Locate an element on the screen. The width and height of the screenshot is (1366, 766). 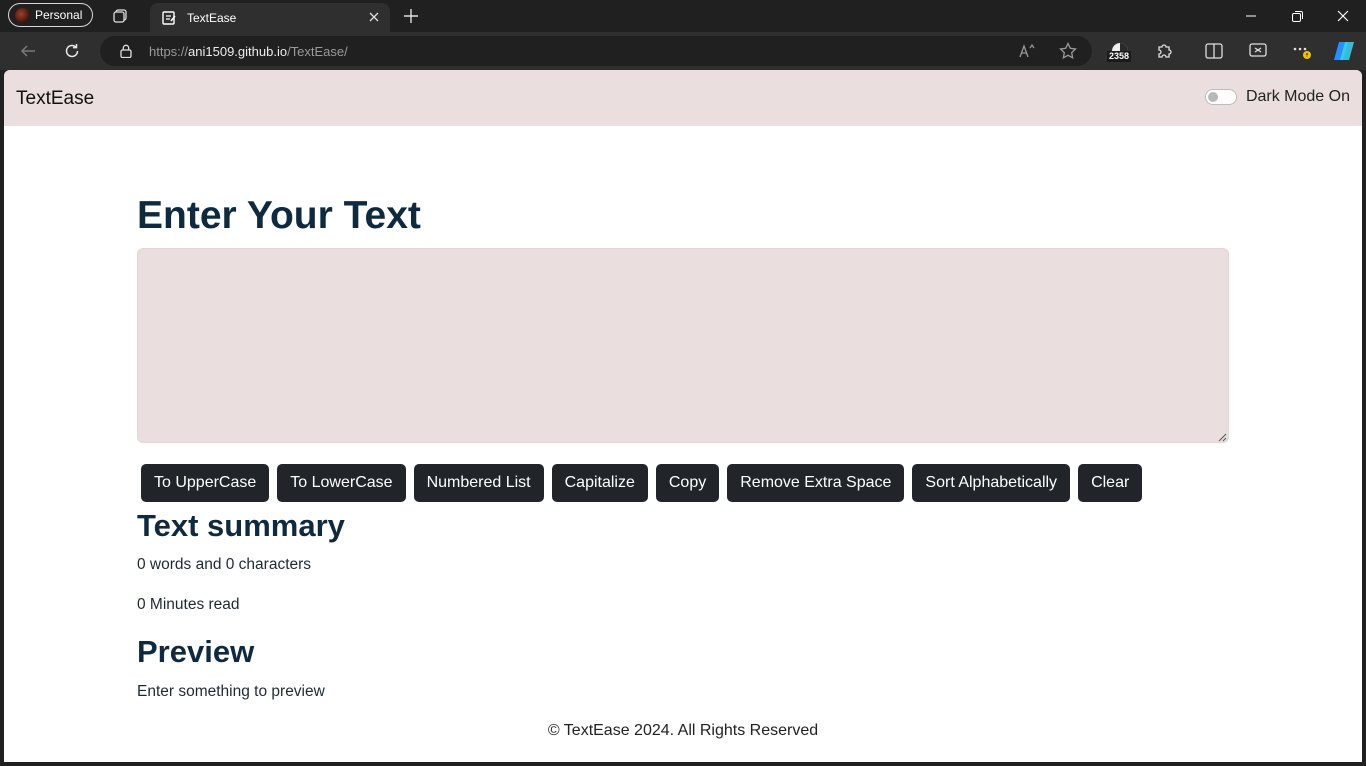
word-char-count: 0 words and 0 characters is located at coordinates (224, 564).